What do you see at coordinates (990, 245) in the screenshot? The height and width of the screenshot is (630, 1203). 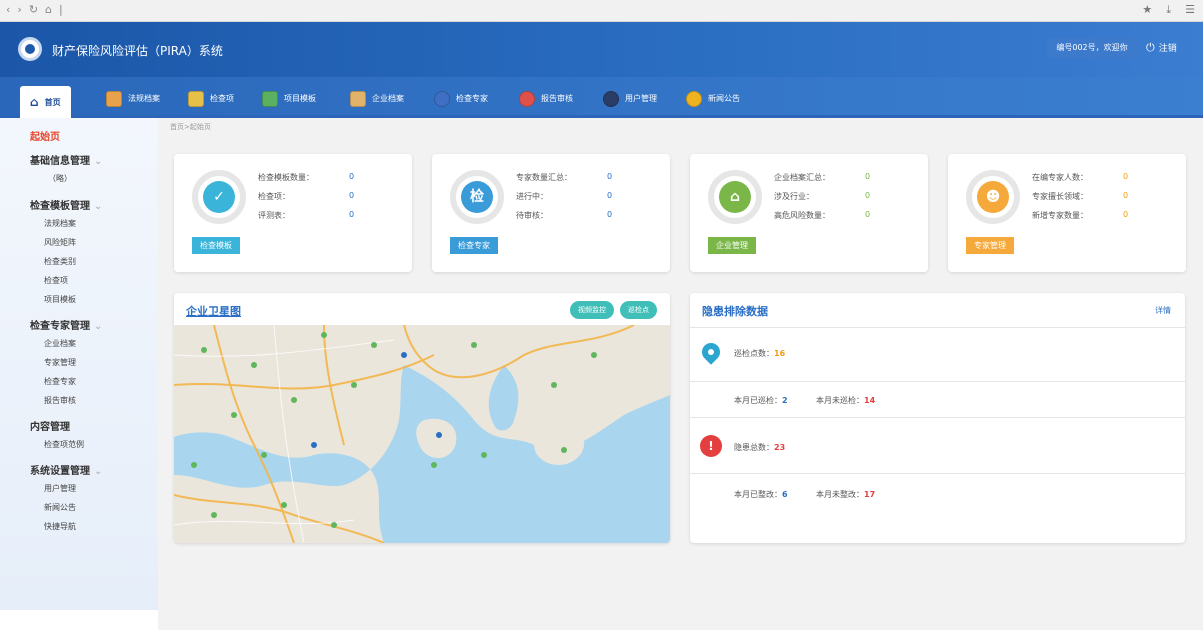 I see `expert-management-button: 专家管理` at bounding box center [990, 245].